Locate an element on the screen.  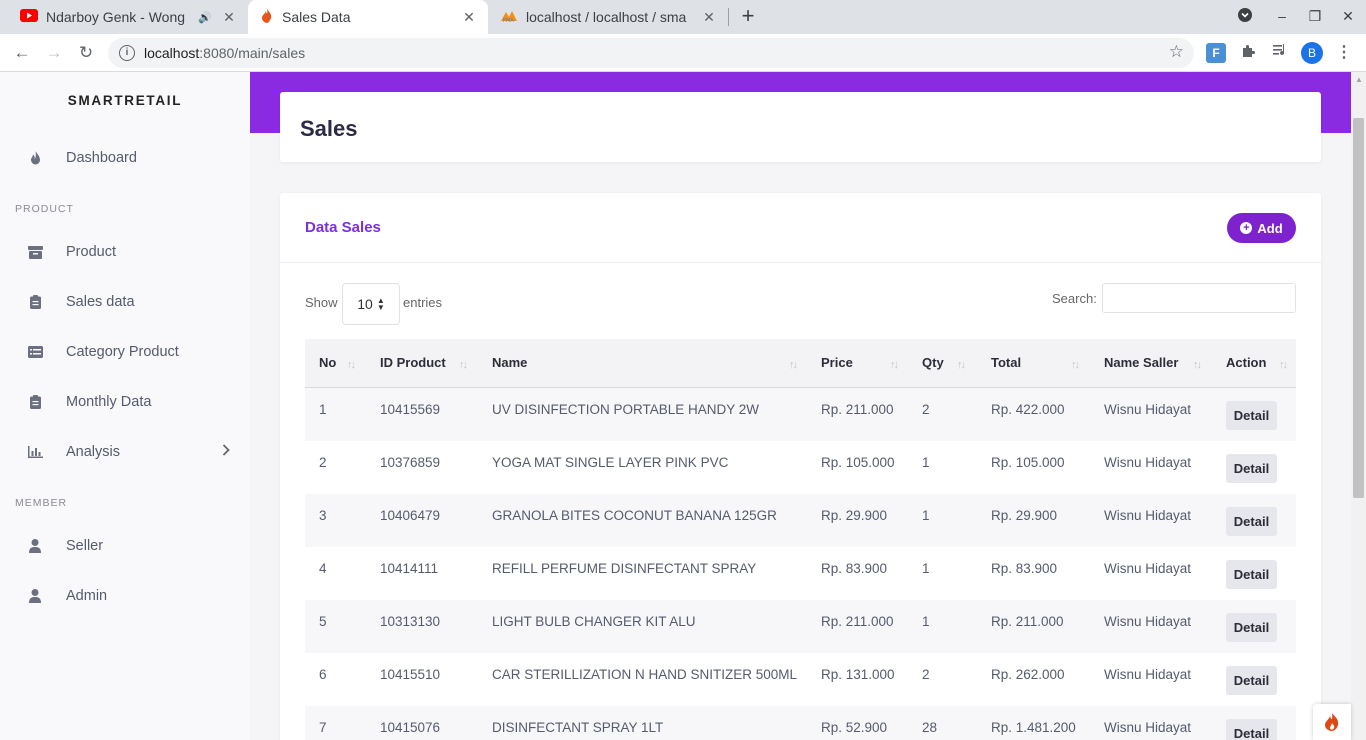
sidebar-item-analysis: Analysis is located at coordinates (125, 452).